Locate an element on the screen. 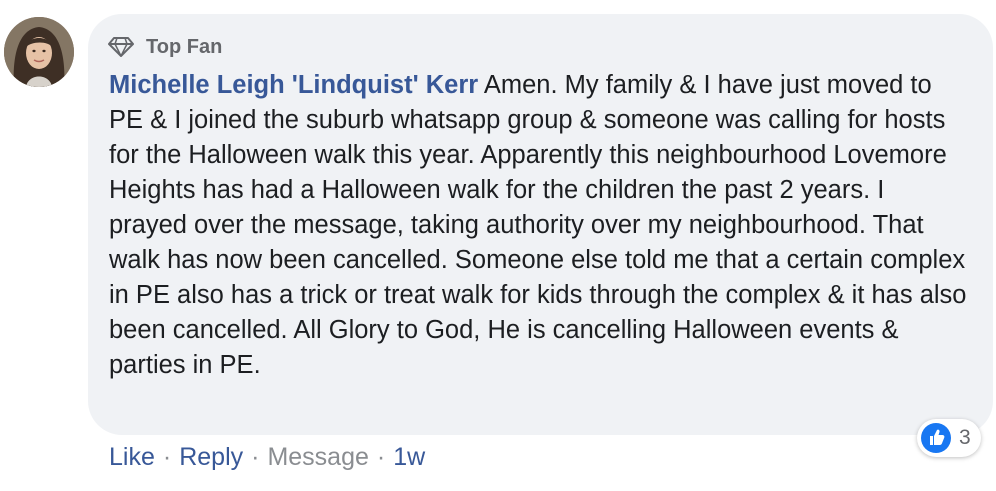 This screenshot has height=491, width=996. timestamp: 1w is located at coordinates (409, 457).